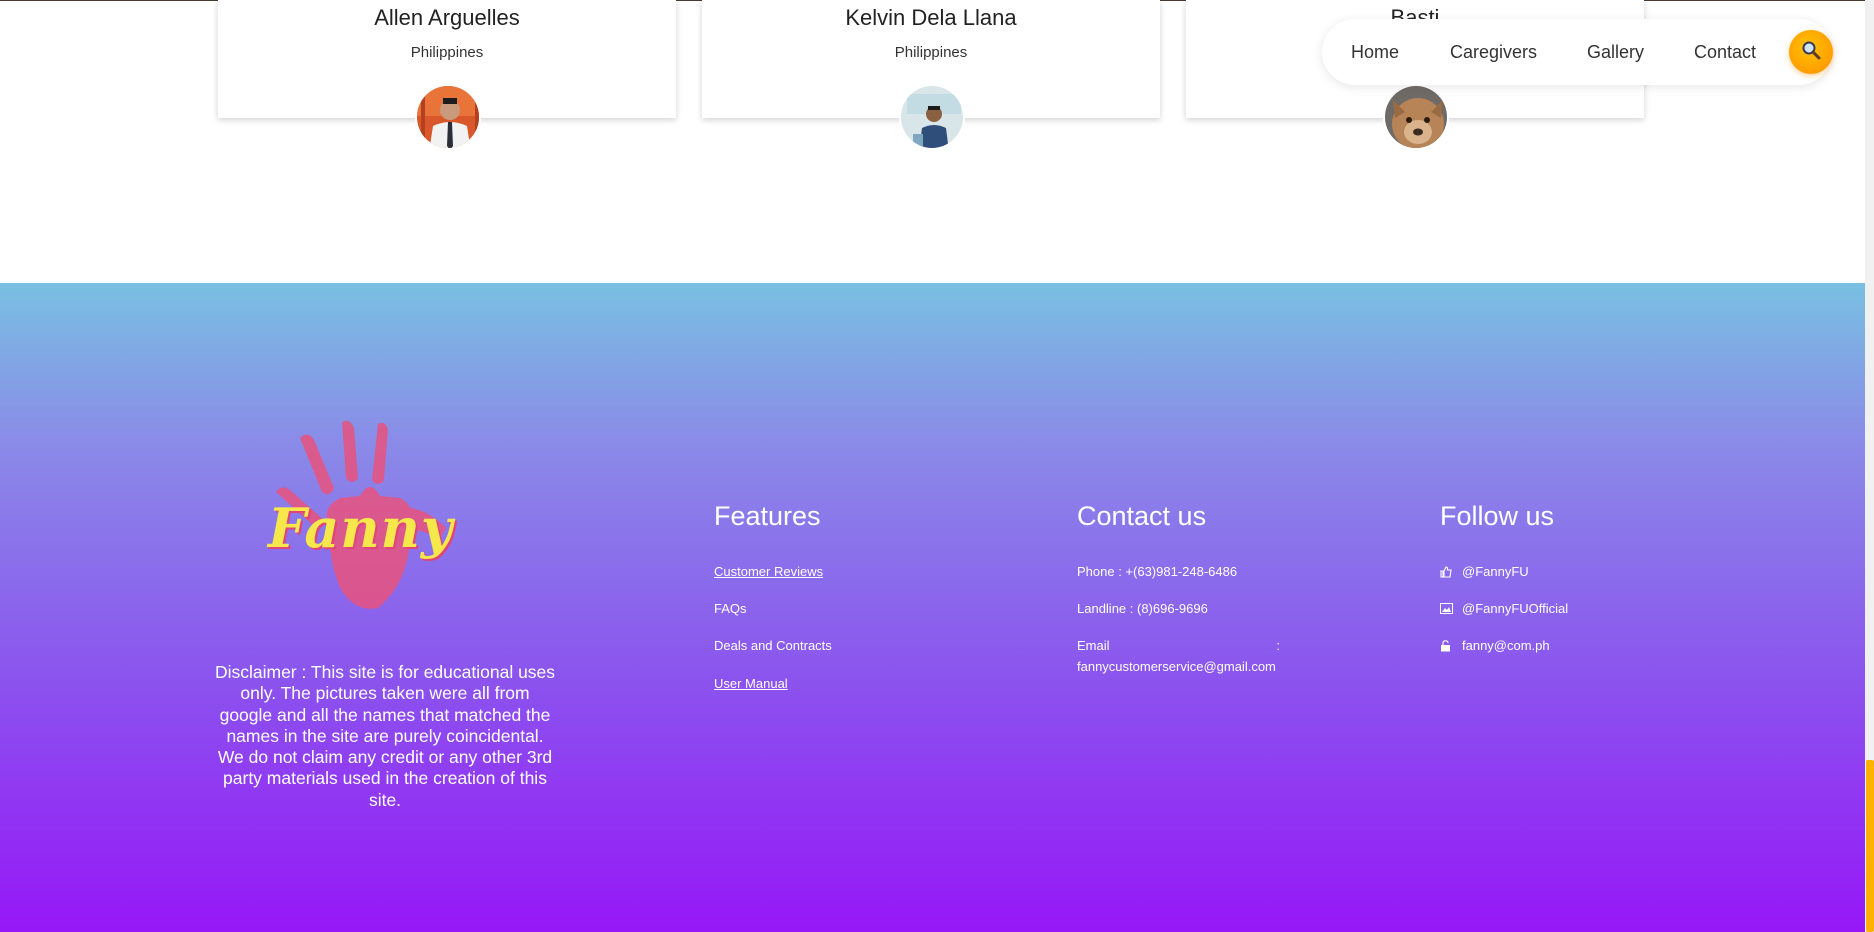 The height and width of the screenshot is (932, 1874). What do you see at coordinates (1157, 571) in the screenshot?
I see `phone-number: Phone : +(63)981-248-6486` at bounding box center [1157, 571].